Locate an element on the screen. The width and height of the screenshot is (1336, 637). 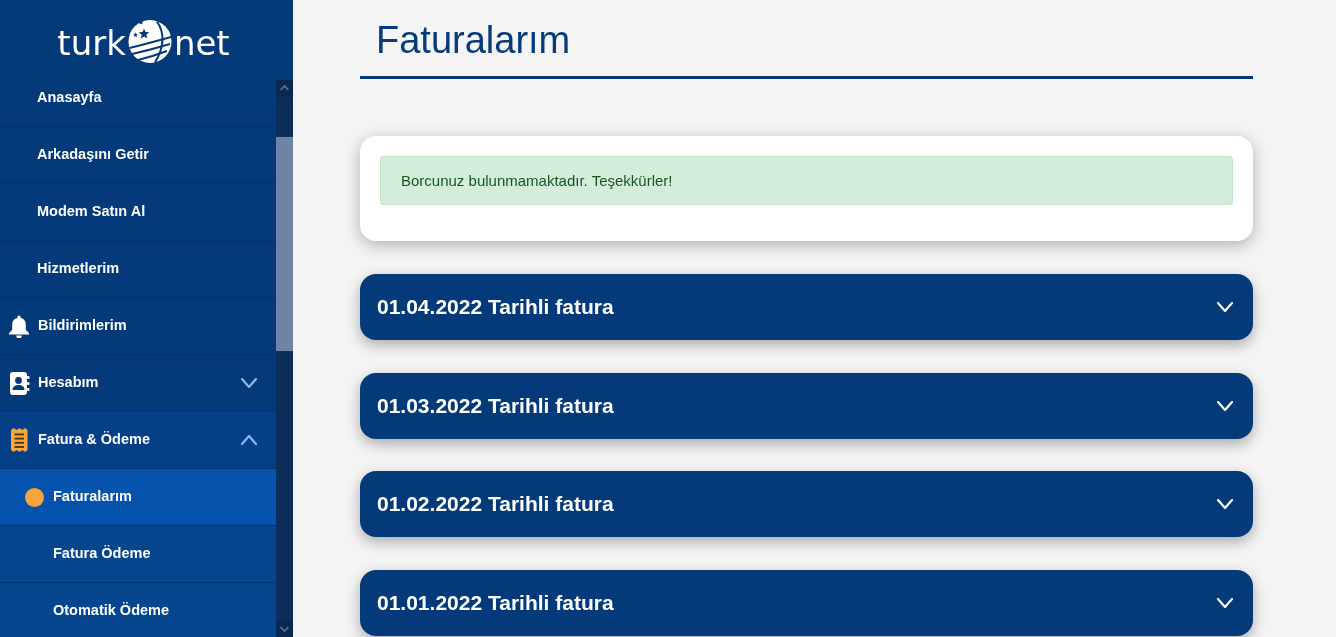
invoice-accordion-header: 01.03.2022 Tarihli fatura is located at coordinates (806, 405).